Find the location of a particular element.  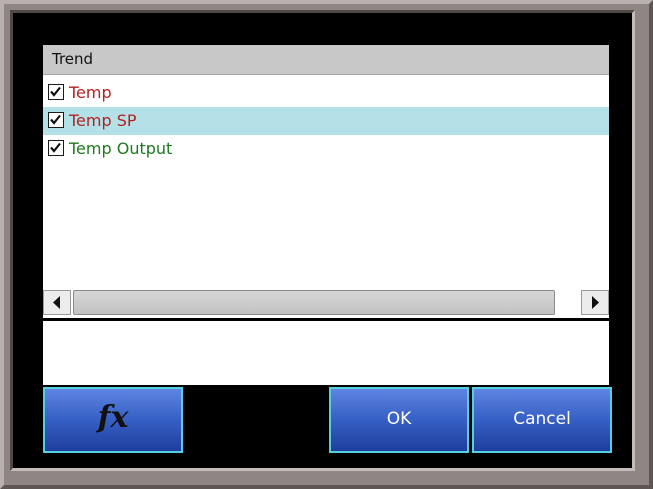

cancel-button: Cancel is located at coordinates (542, 420).